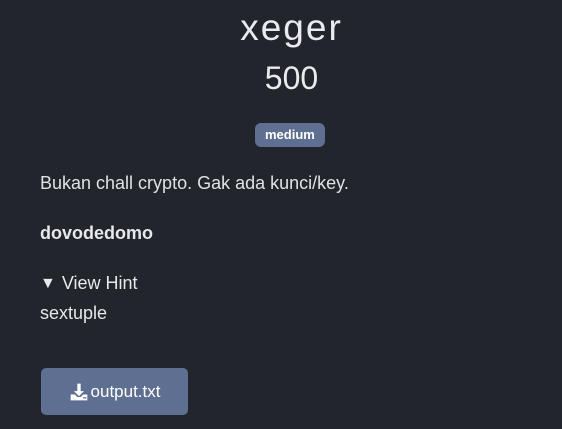  I want to click on challenge-points: 500, so click(291, 78).